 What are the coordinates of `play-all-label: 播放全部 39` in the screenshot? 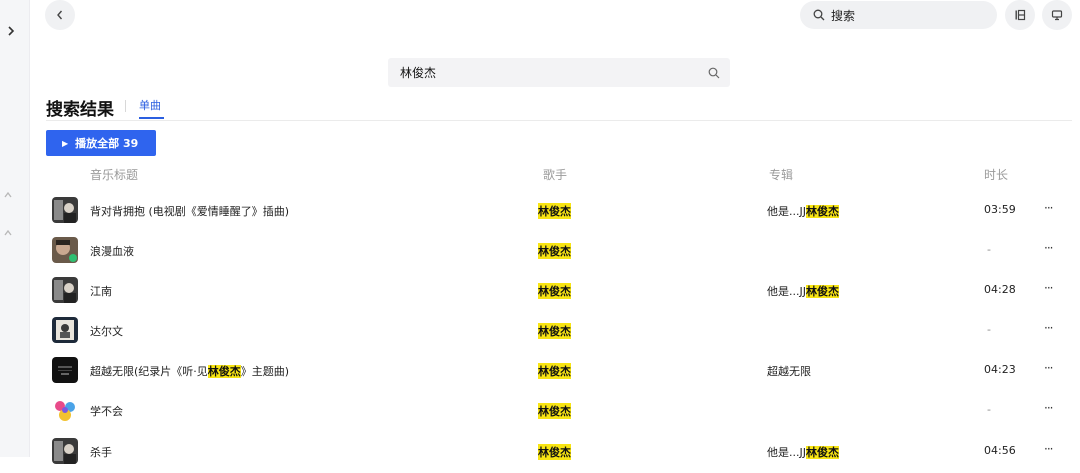 It's located at (107, 143).